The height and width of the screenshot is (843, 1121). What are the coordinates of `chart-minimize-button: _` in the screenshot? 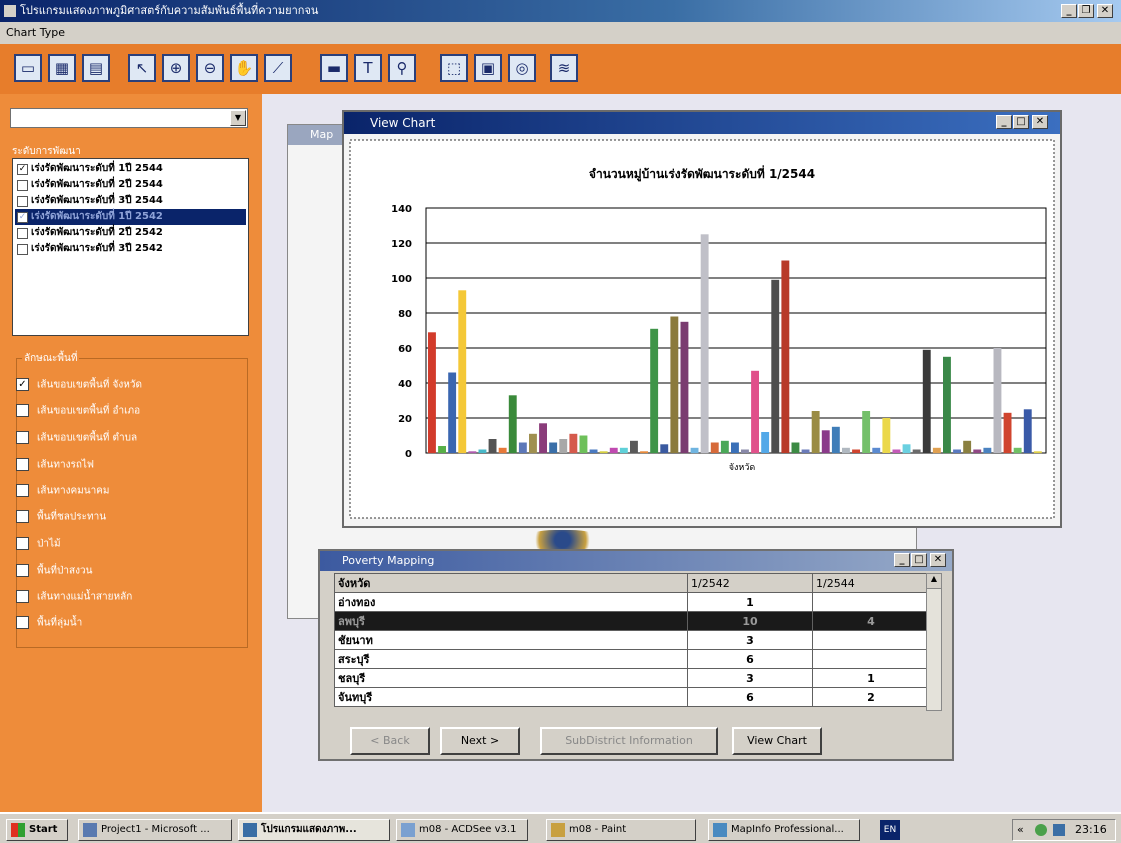 It's located at (1004, 122).